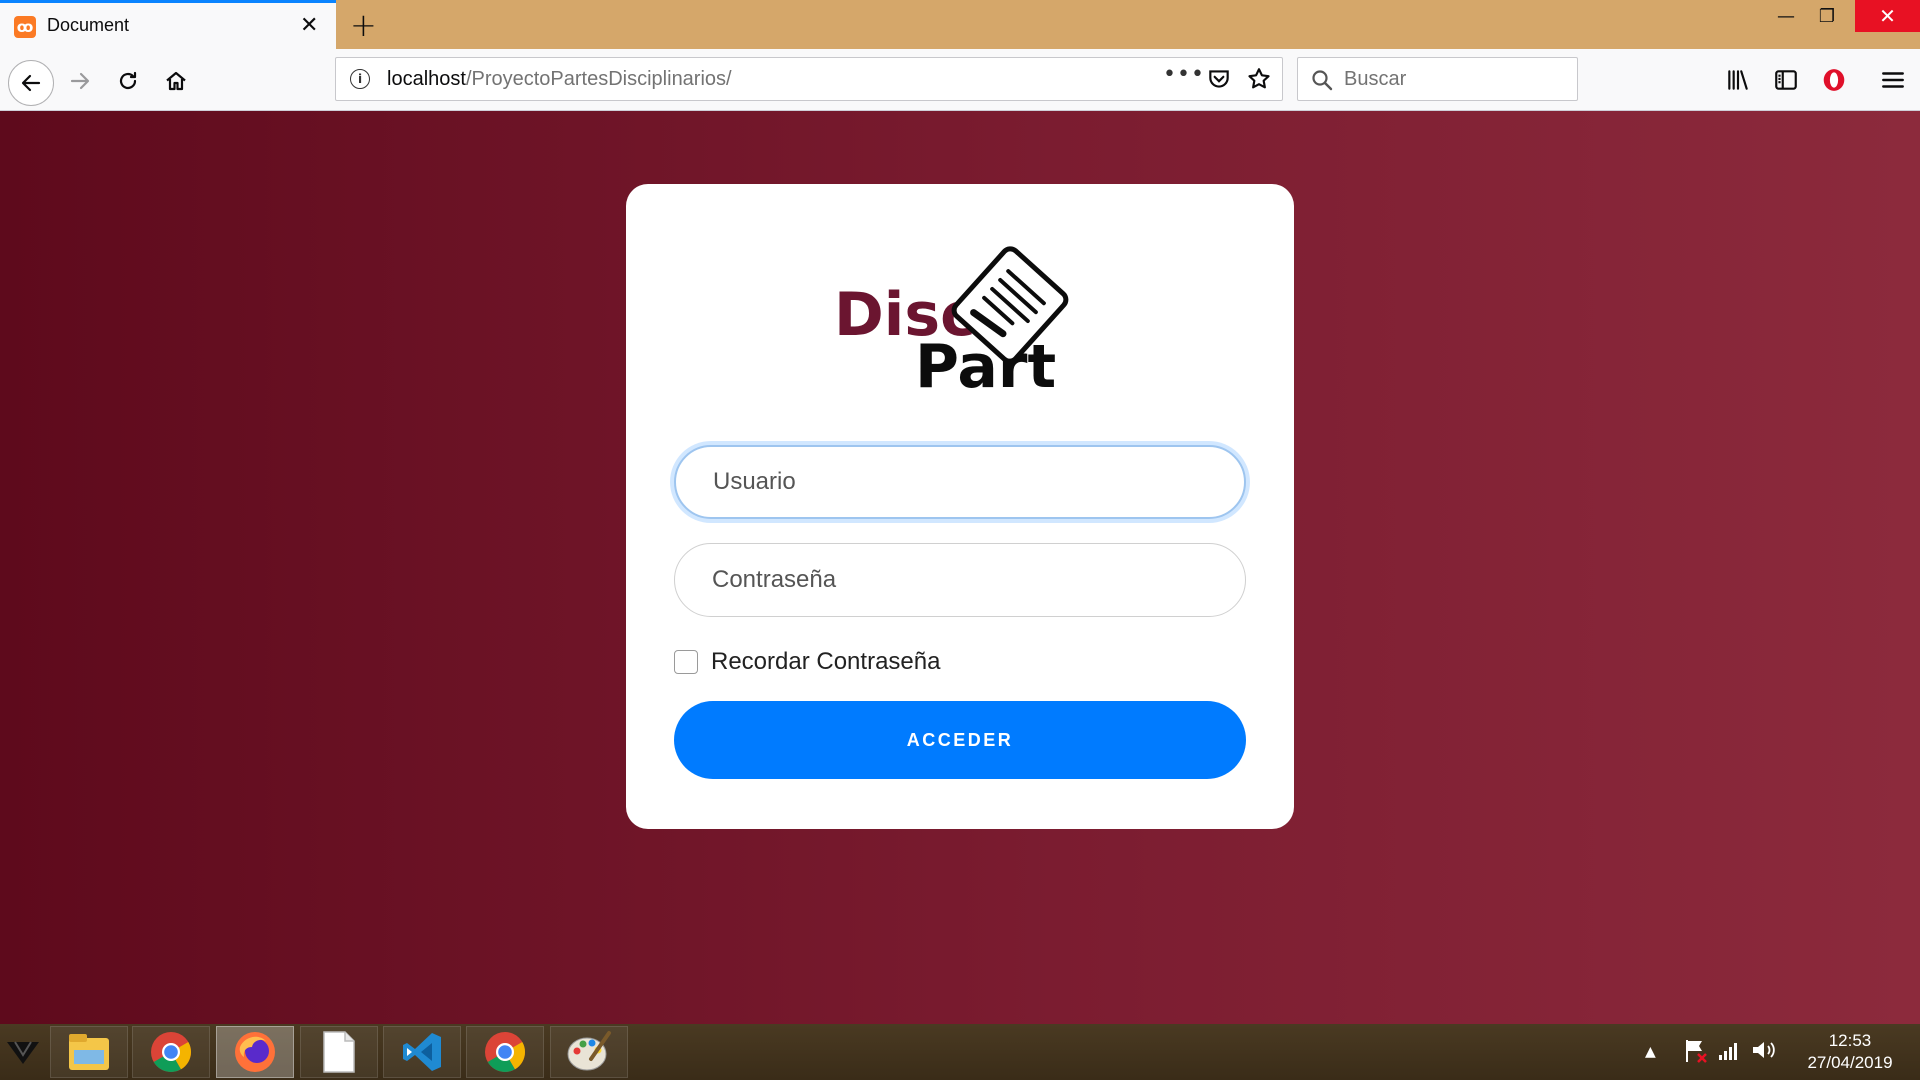 The image size is (1920, 1080). Describe the element at coordinates (1786, 80) in the screenshot. I see `sidebar-toggle-icon` at that location.